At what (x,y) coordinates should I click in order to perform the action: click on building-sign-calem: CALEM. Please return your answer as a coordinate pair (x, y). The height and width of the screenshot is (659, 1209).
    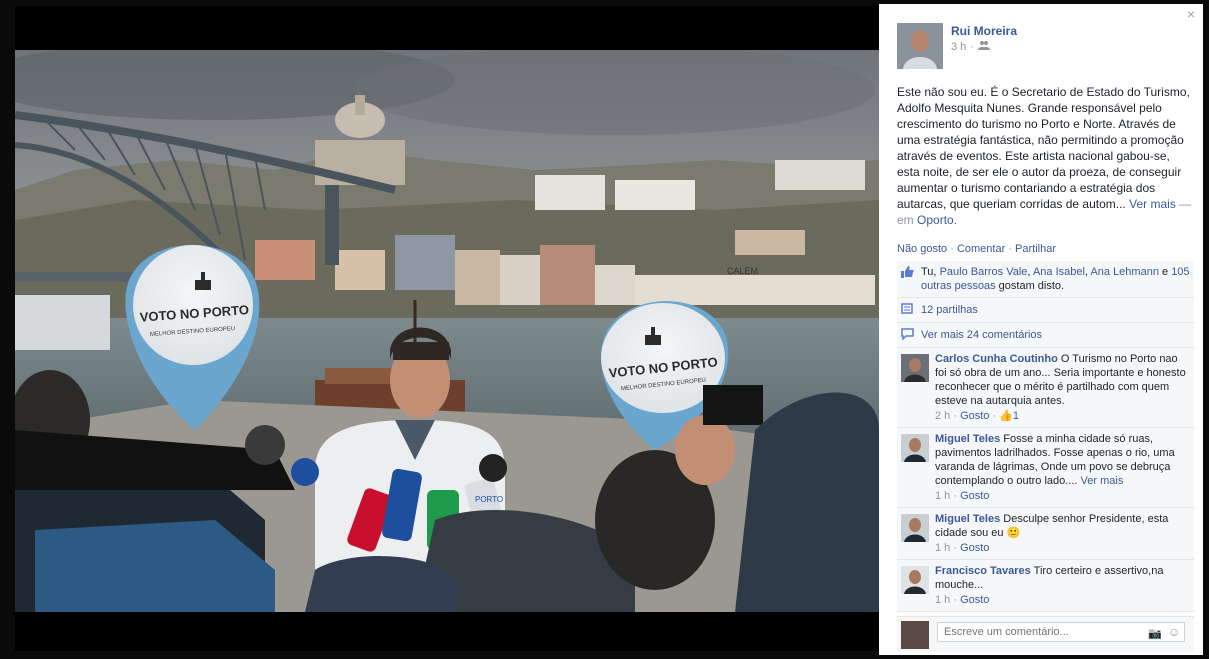
    Looking at the image, I should click on (742, 271).